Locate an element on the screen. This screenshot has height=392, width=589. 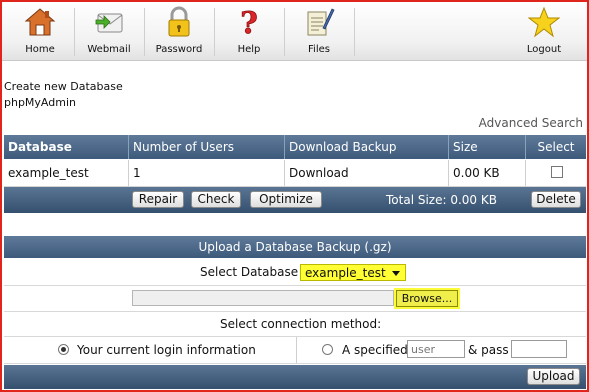
select-cell is located at coordinates (555, 173).